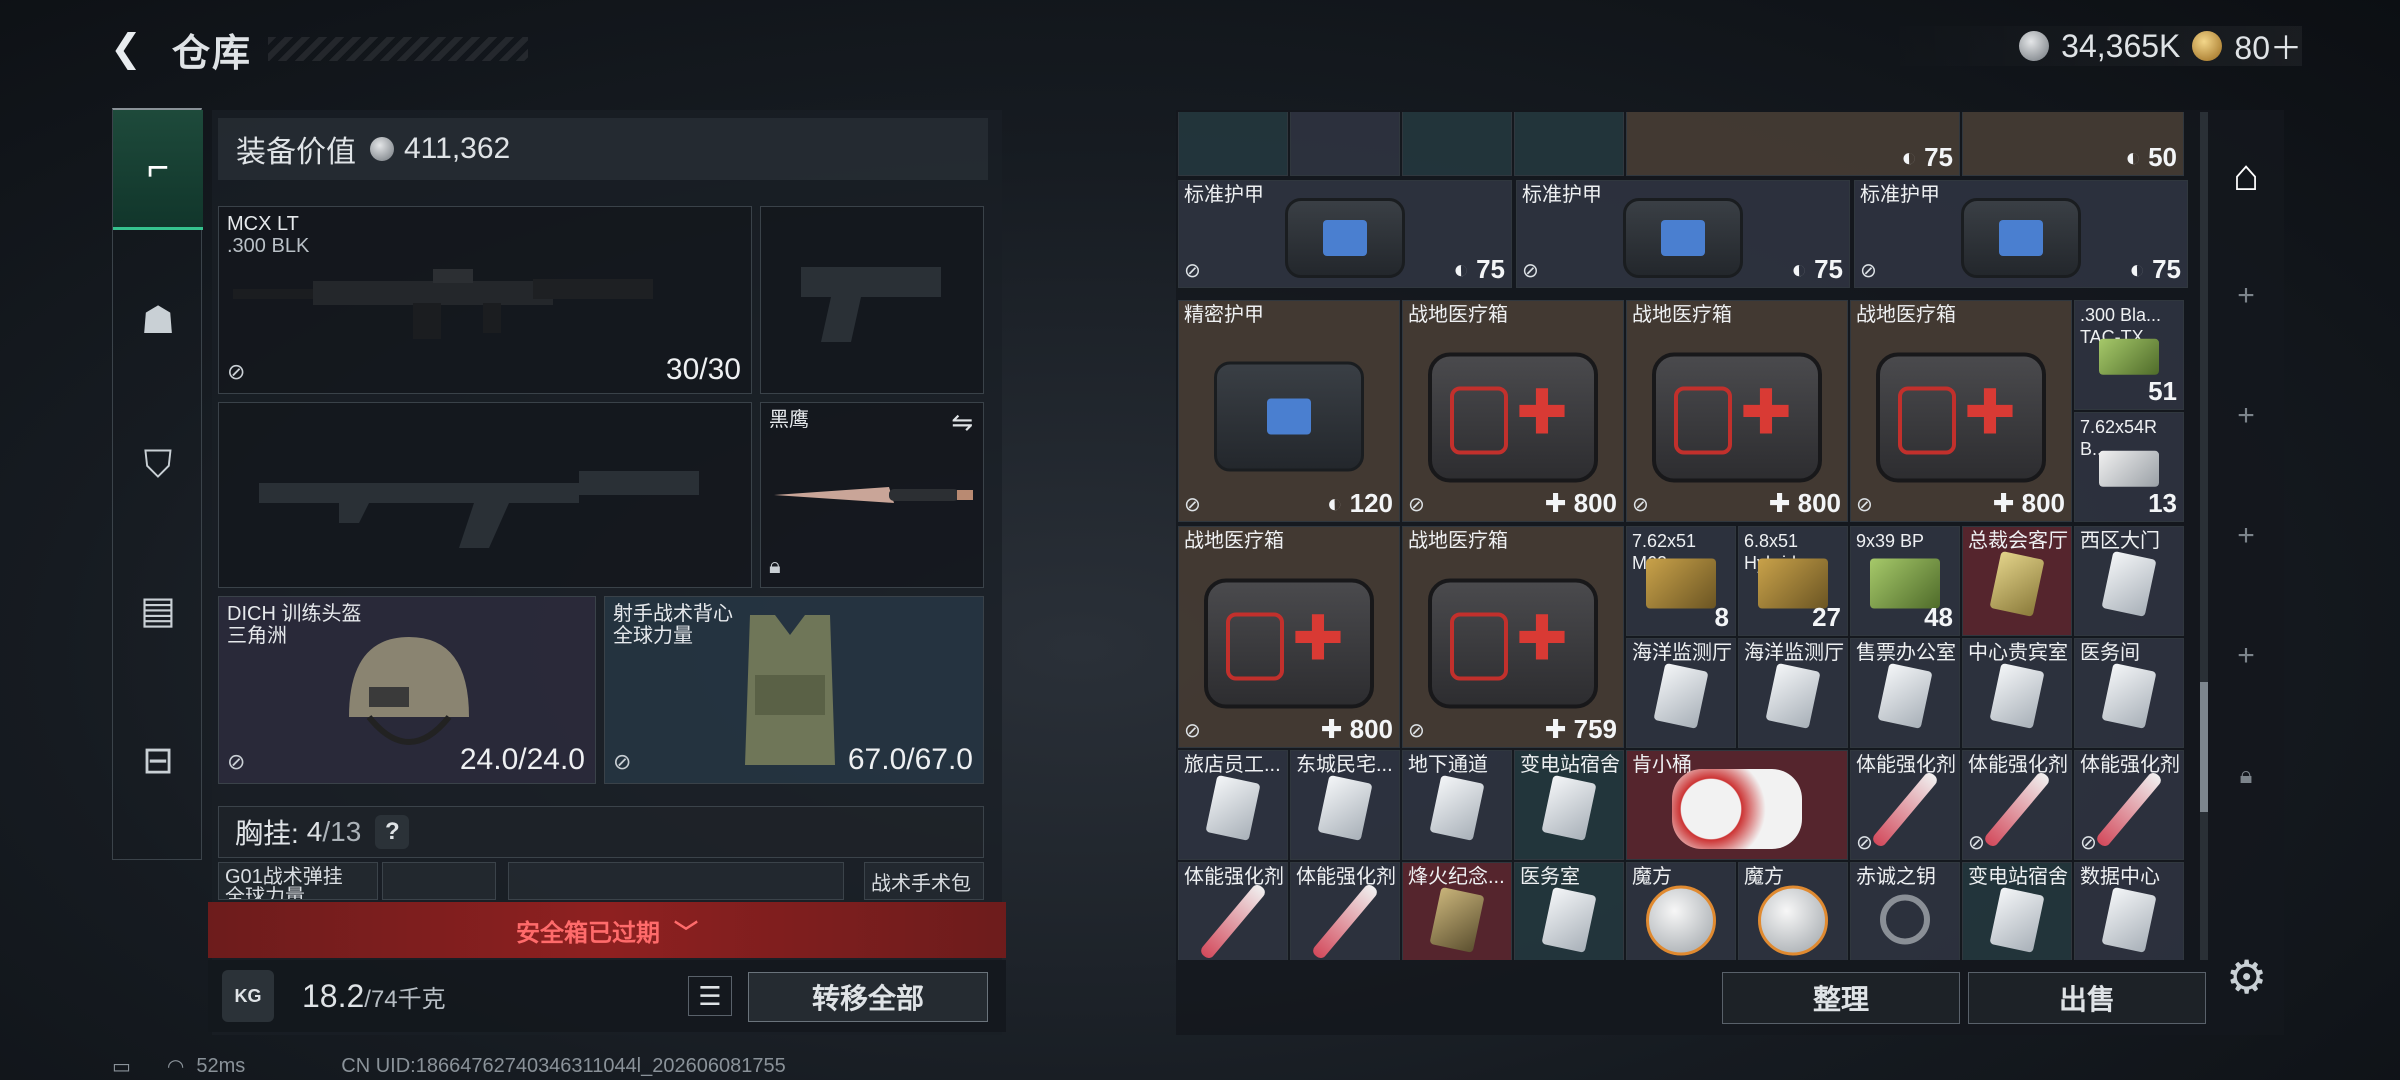 This screenshot has height=1080, width=2400. I want to click on gold-coin-icon, so click(2207, 46).